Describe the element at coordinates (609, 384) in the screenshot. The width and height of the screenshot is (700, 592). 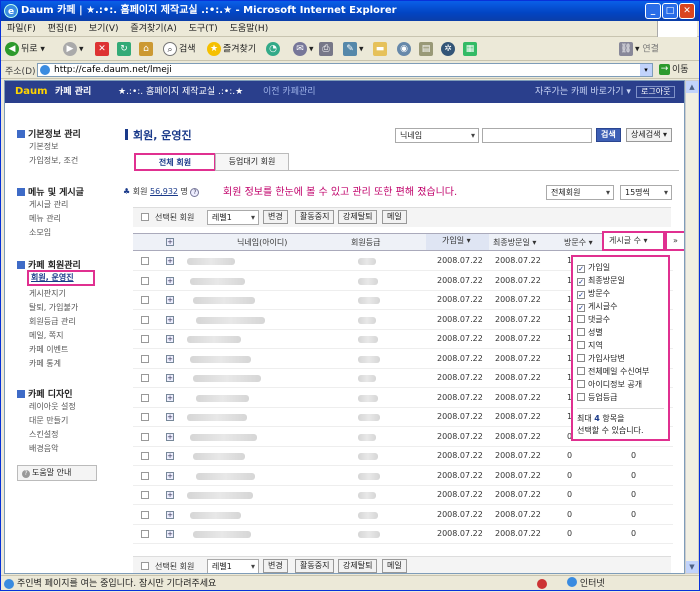
I see `column-option: 아이디정보 공개` at that location.